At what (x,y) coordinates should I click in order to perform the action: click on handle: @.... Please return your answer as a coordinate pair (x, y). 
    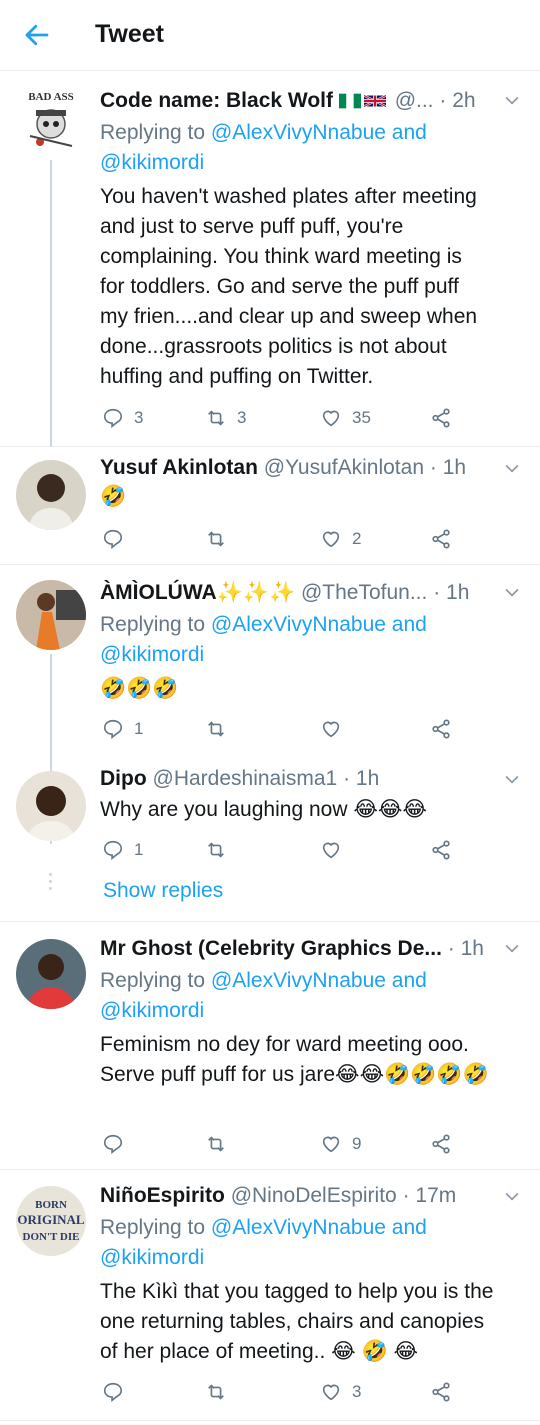
    Looking at the image, I should click on (414, 100).